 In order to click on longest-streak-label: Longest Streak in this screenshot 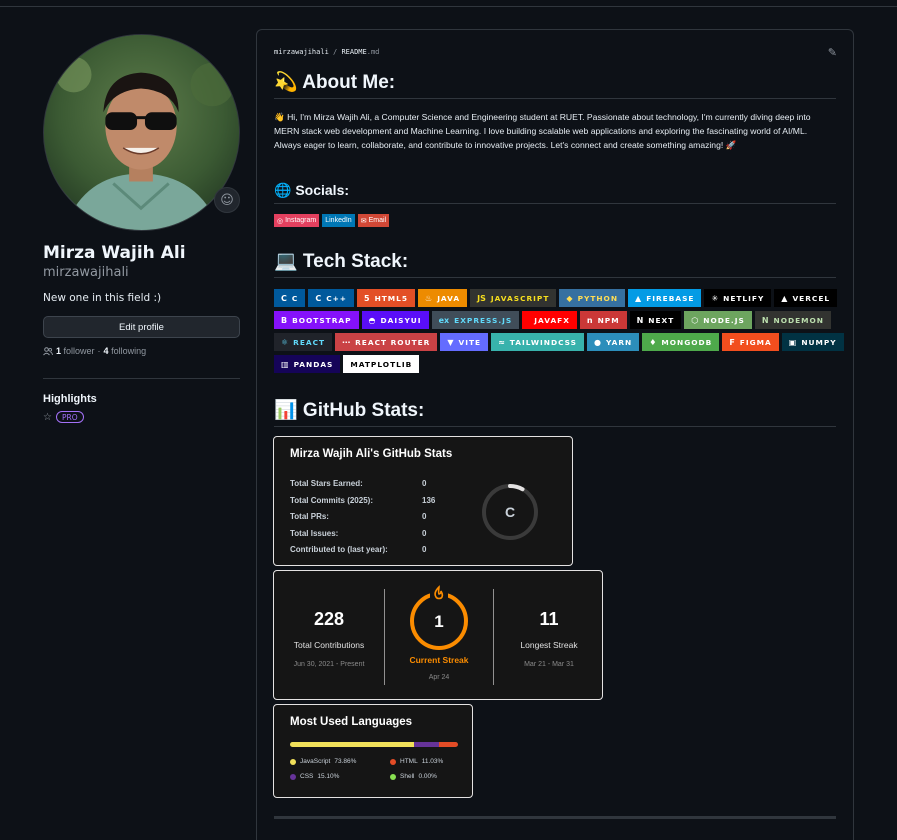, I will do `click(549, 645)`.